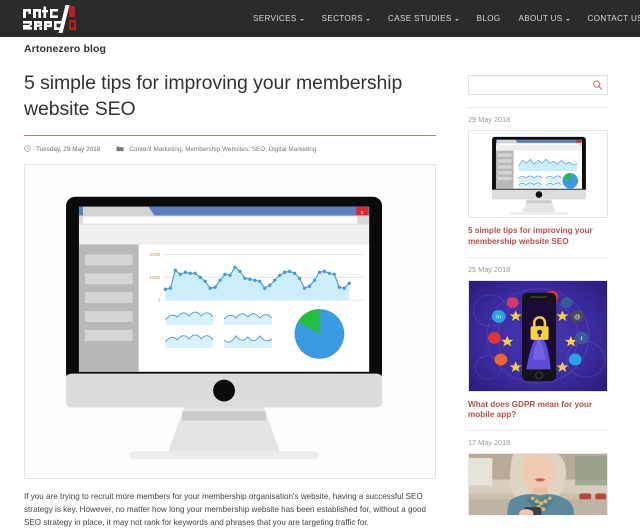 The image size is (640, 528). I want to click on nav-item-about-us: ABOUT US, so click(544, 18).